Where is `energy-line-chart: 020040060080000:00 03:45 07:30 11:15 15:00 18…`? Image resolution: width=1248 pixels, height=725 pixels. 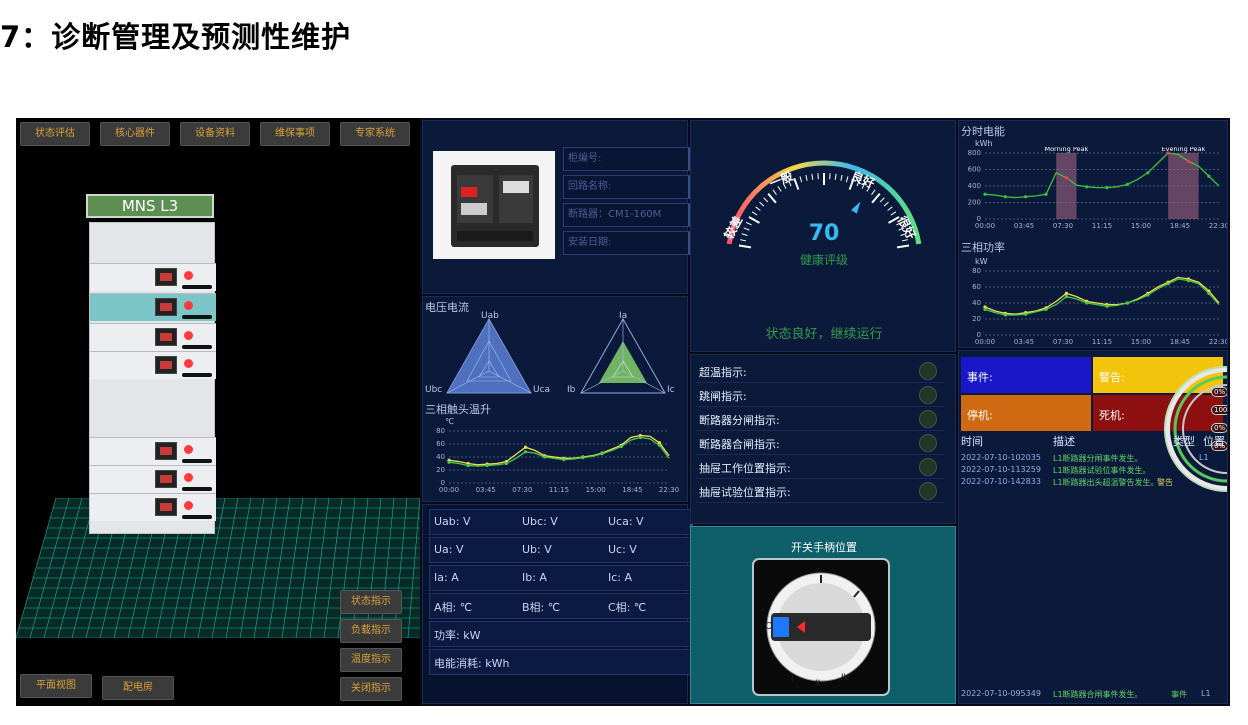 energy-line-chart: 020040060080000:00 03:45 07:30 11:15 15:00 18… is located at coordinates (1097, 188).